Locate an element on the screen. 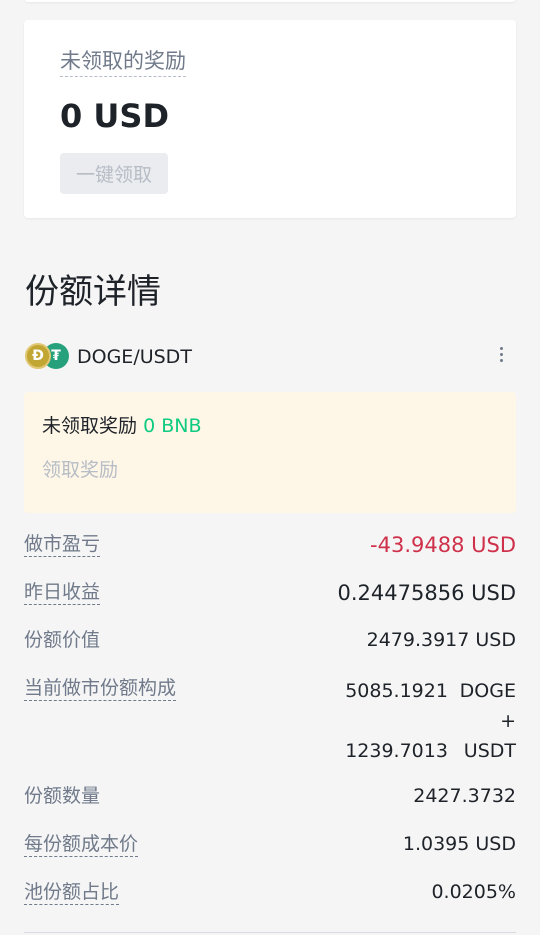 This screenshot has width=540, height=935. bottom-divider is located at coordinates (270, 932).